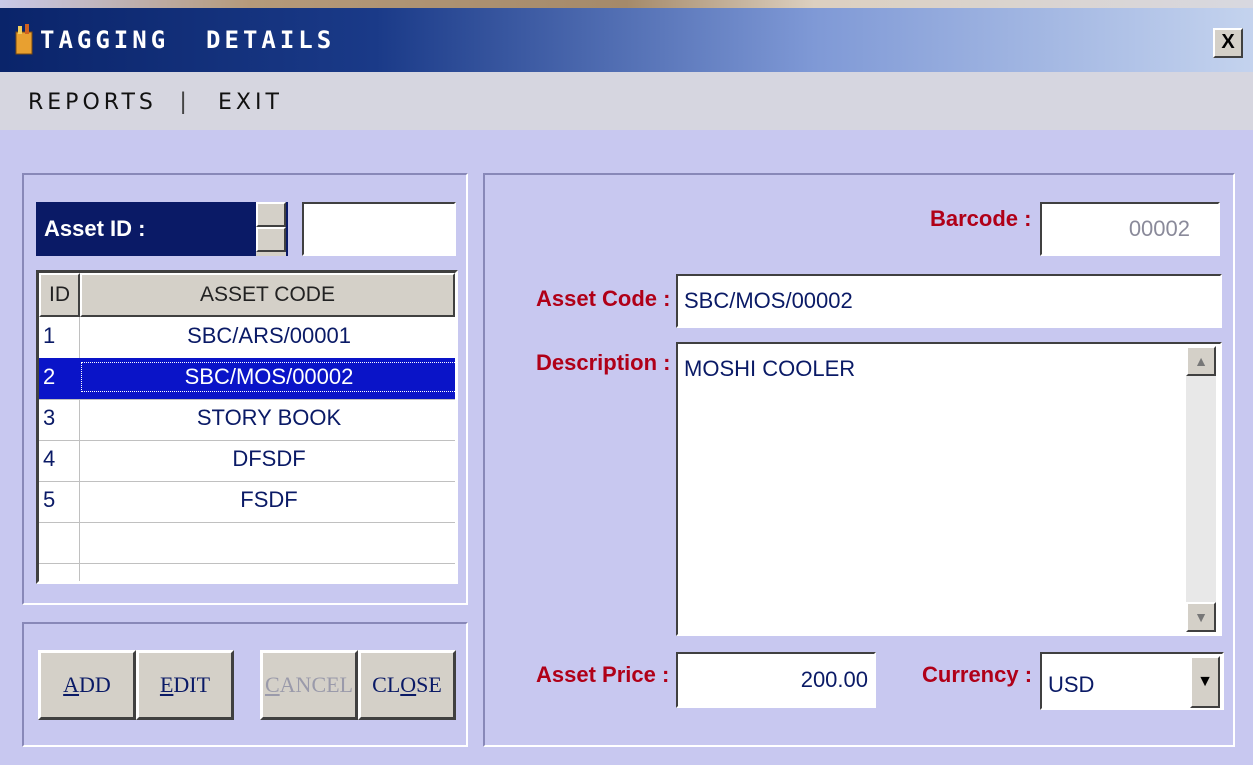 This screenshot has width=1253, height=765. I want to click on edit-button: EDIT, so click(185, 685).